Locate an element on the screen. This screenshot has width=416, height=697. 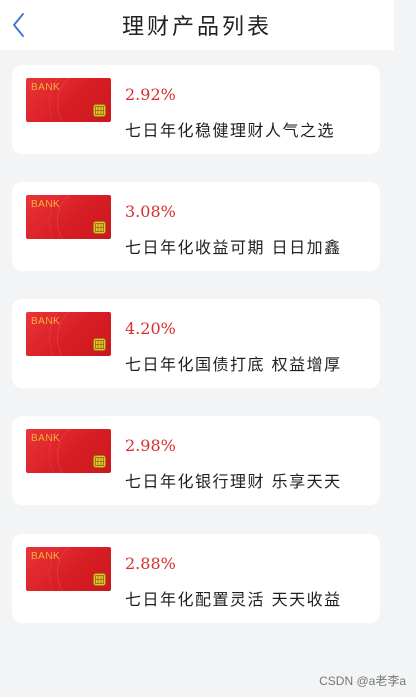
product-rate: 2.88% is located at coordinates (150, 563).